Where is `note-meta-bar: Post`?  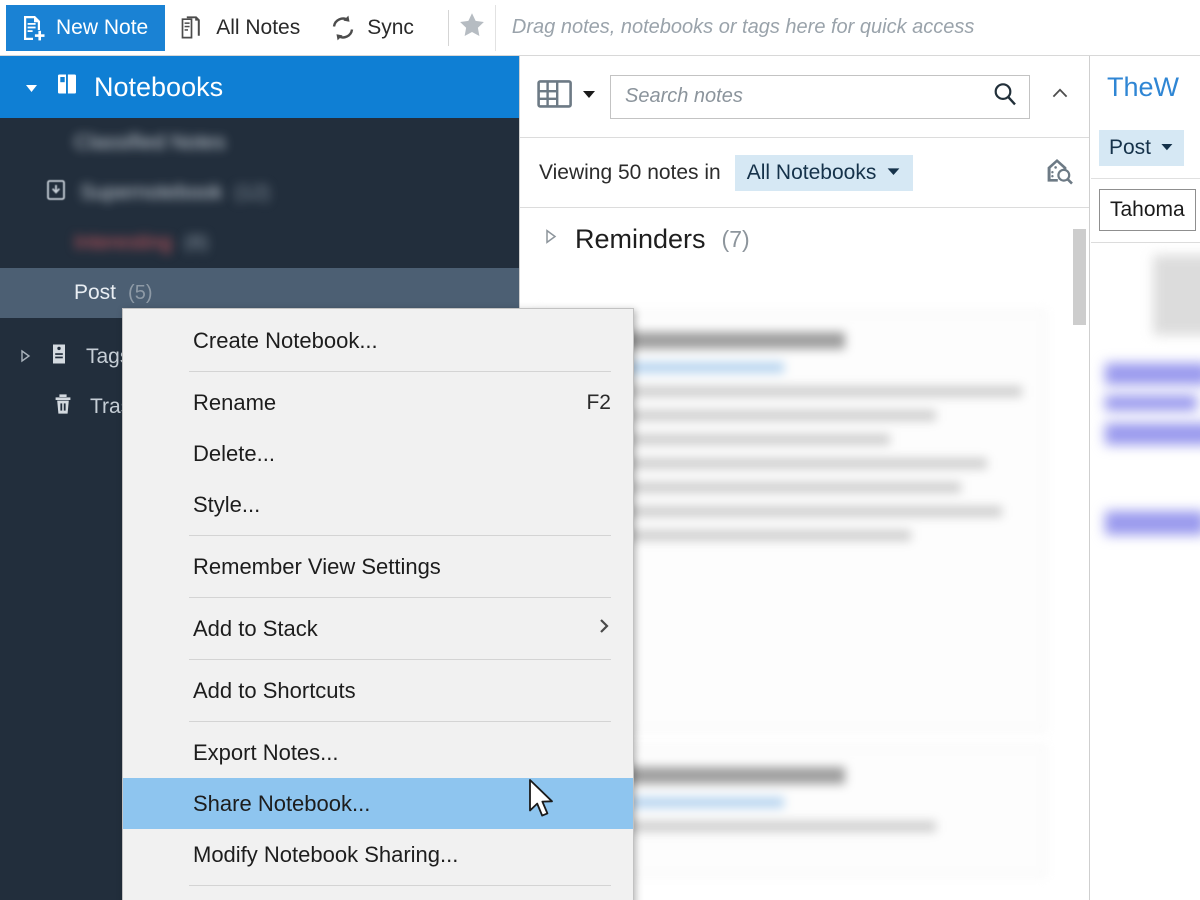
note-meta-bar: Post is located at coordinates (1145, 148).